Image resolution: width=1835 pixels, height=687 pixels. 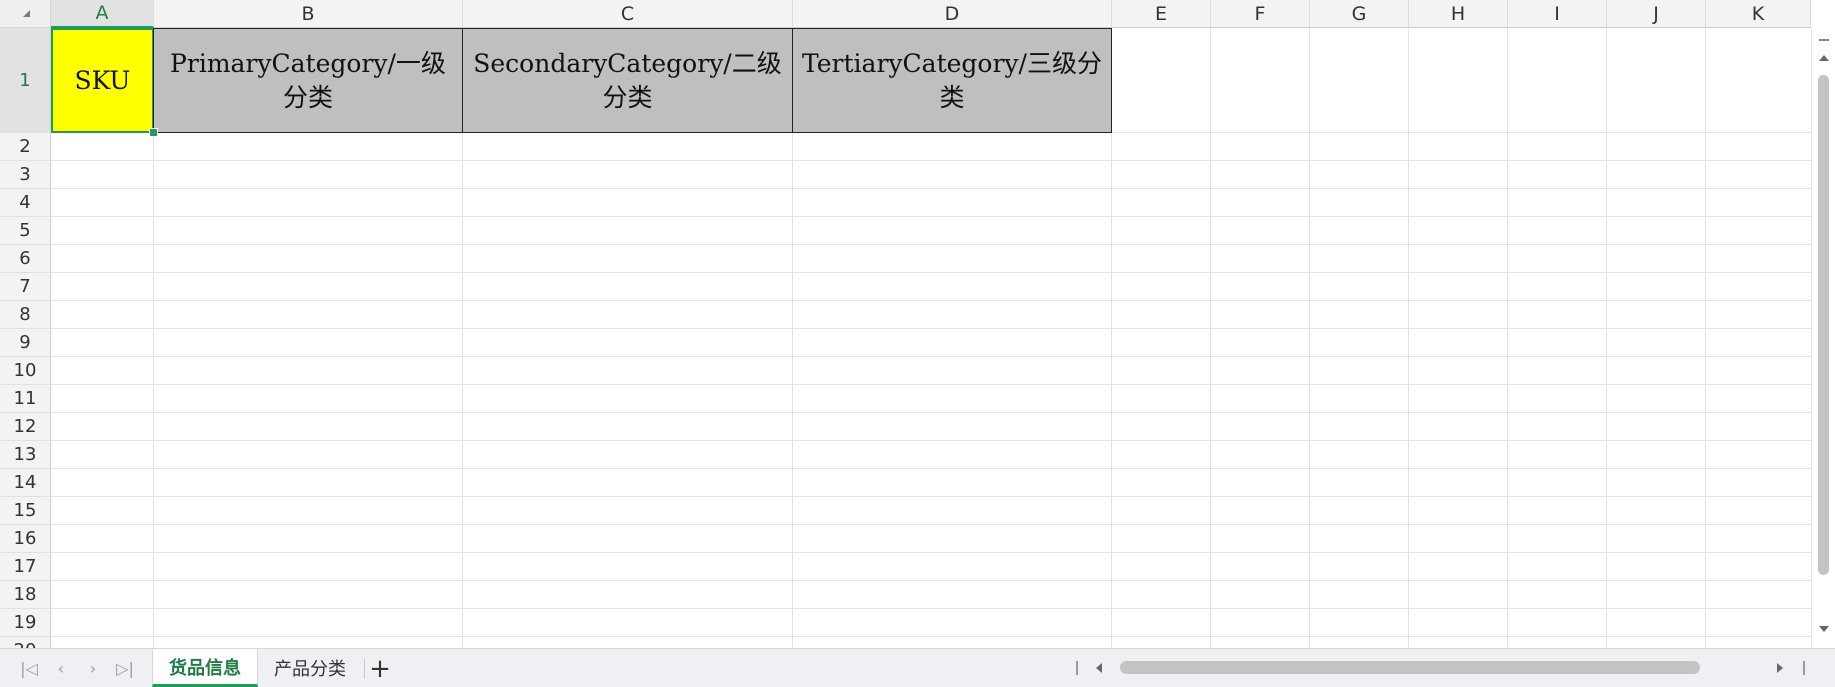 What do you see at coordinates (1077, 668) in the screenshot?
I see `horizontal-split-handle` at bounding box center [1077, 668].